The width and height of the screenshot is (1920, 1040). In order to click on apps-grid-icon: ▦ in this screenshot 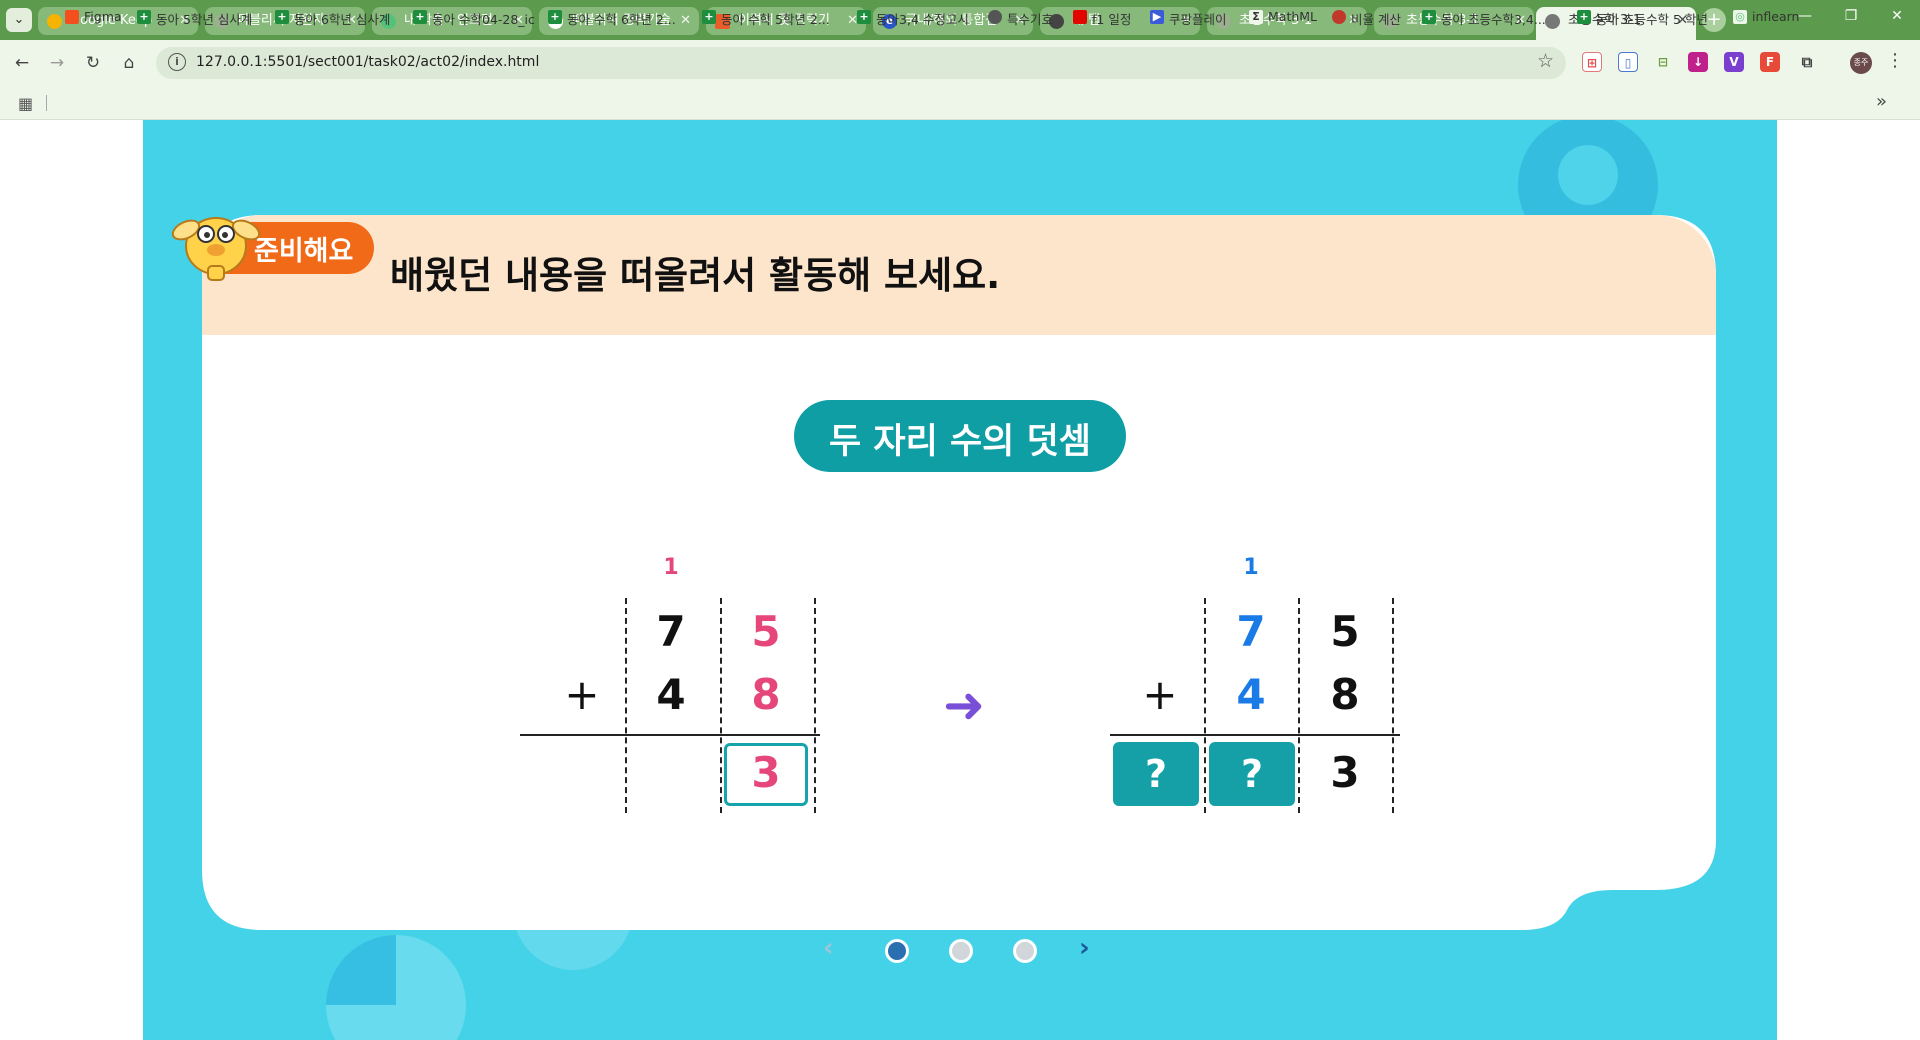, I will do `click(25, 103)`.